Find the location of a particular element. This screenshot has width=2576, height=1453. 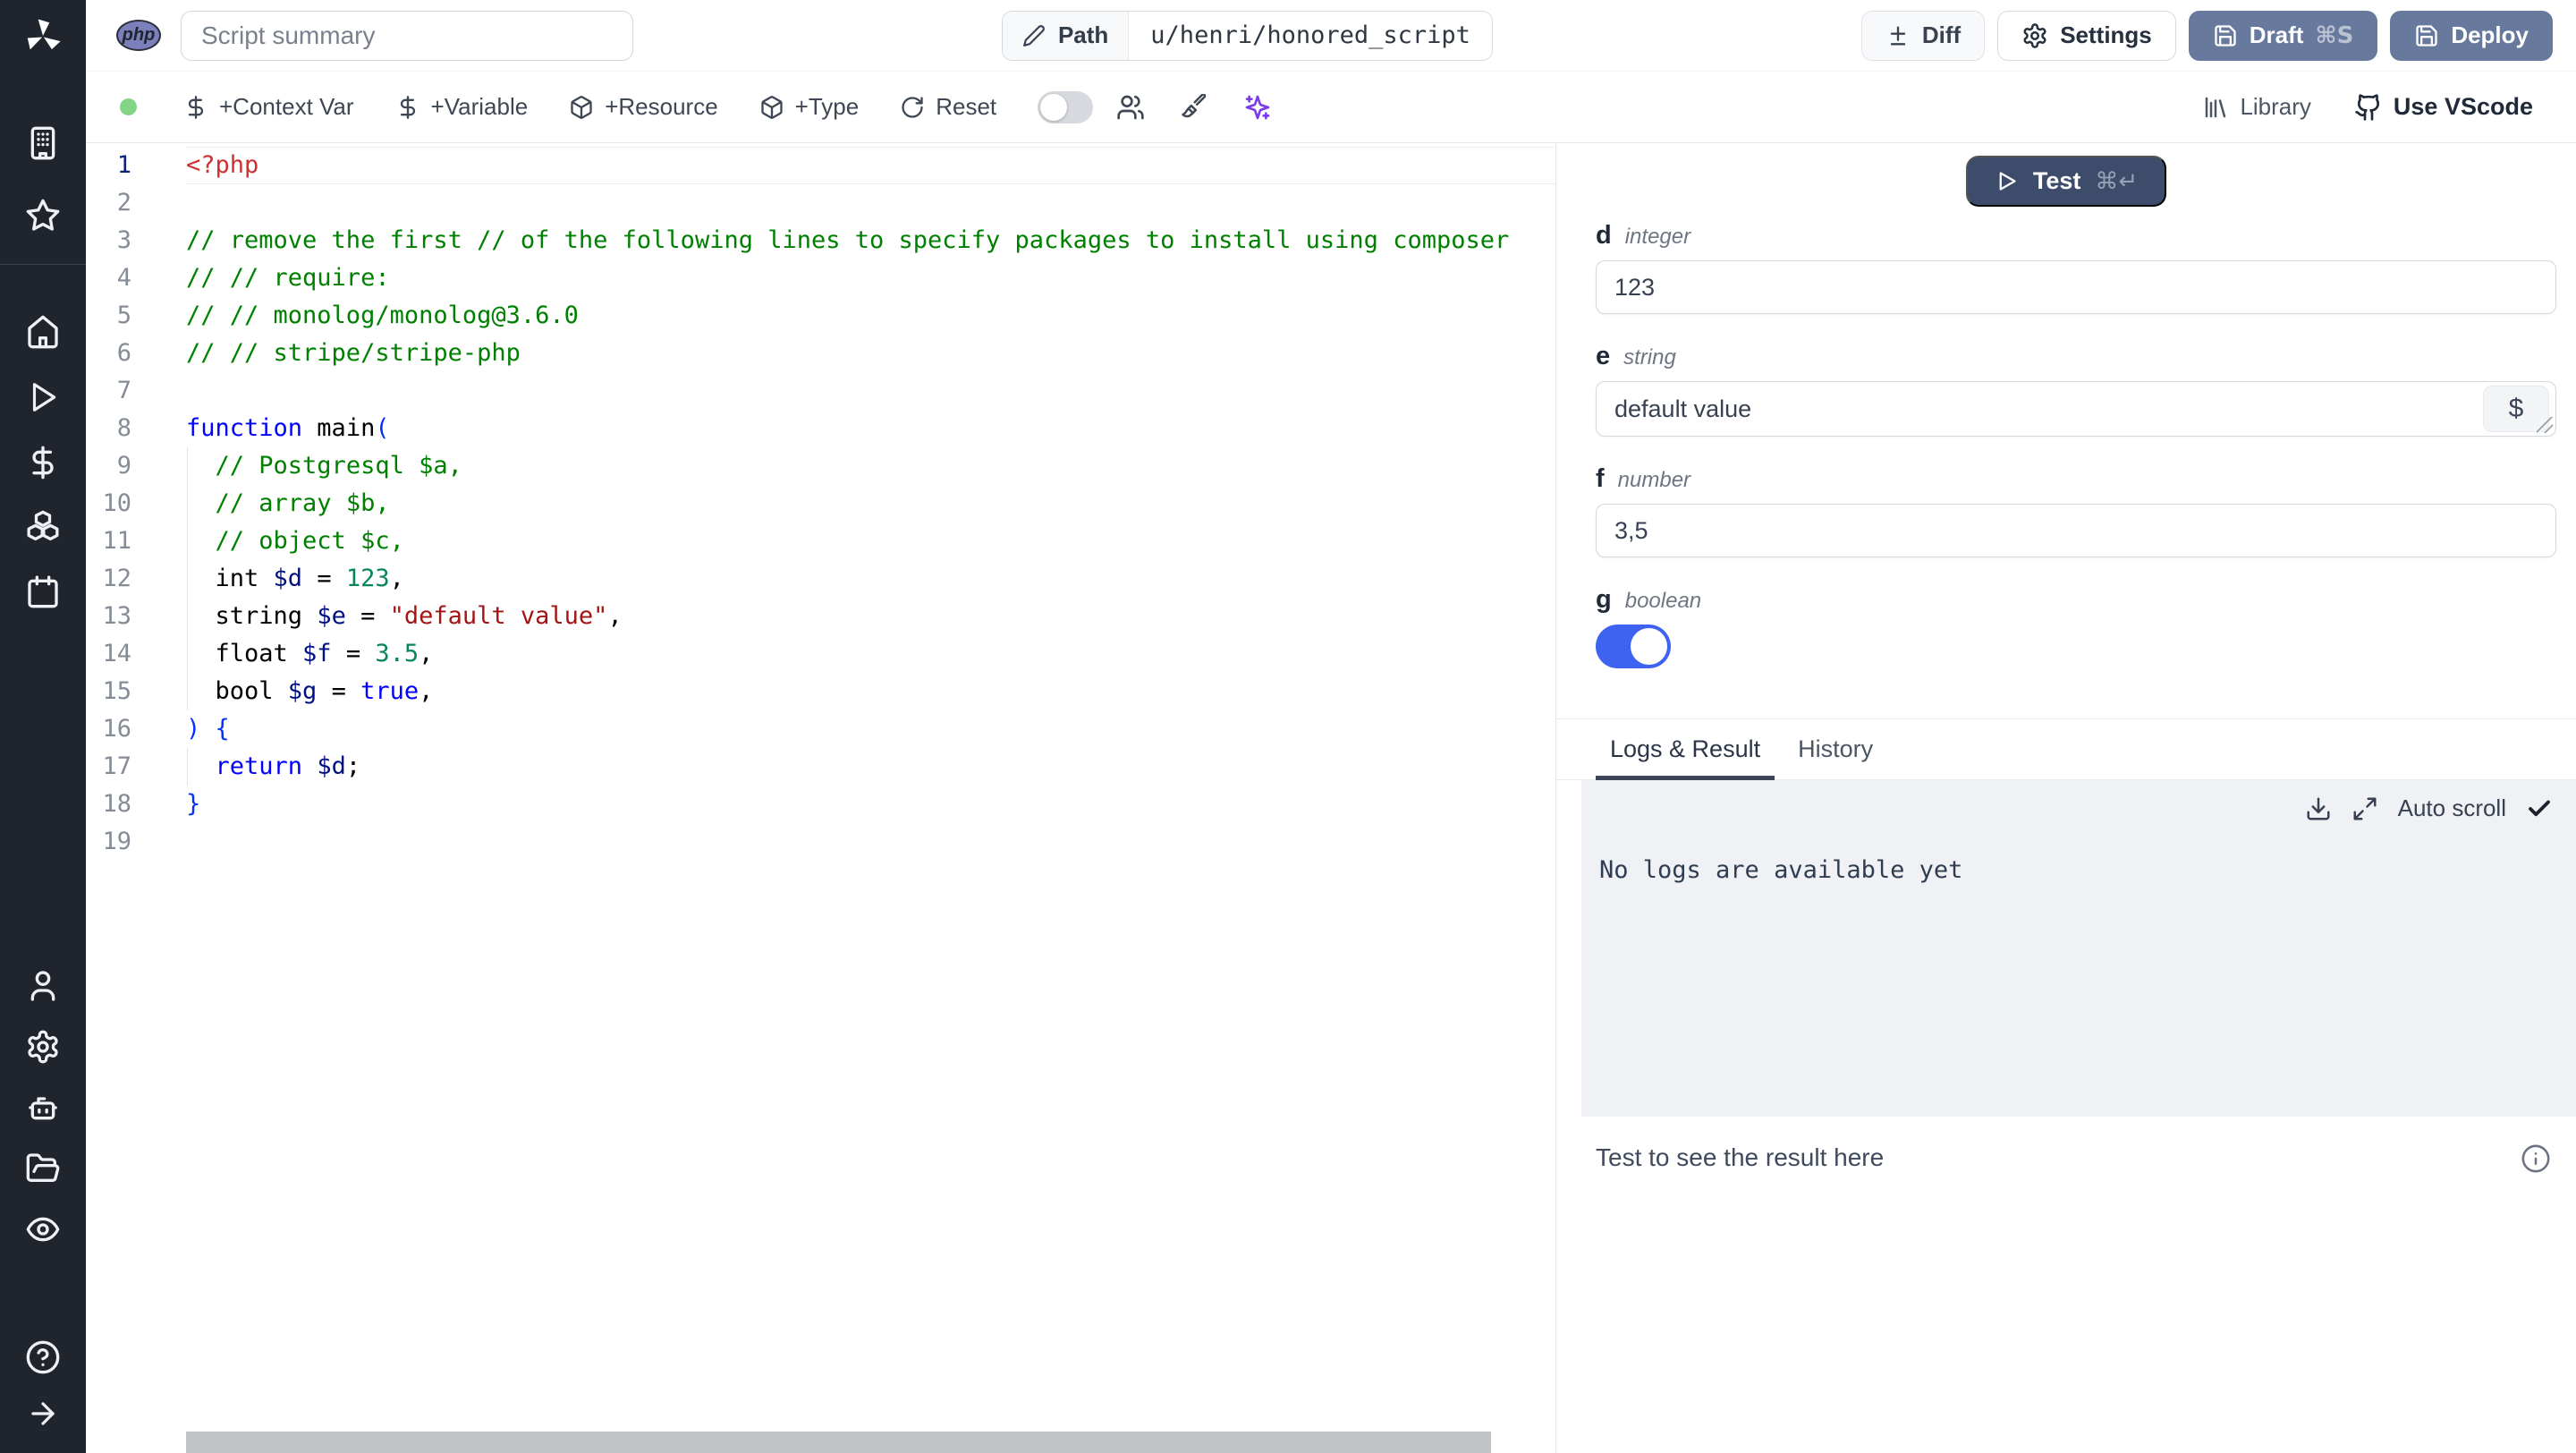

field-d-input is located at coordinates (2076, 287).